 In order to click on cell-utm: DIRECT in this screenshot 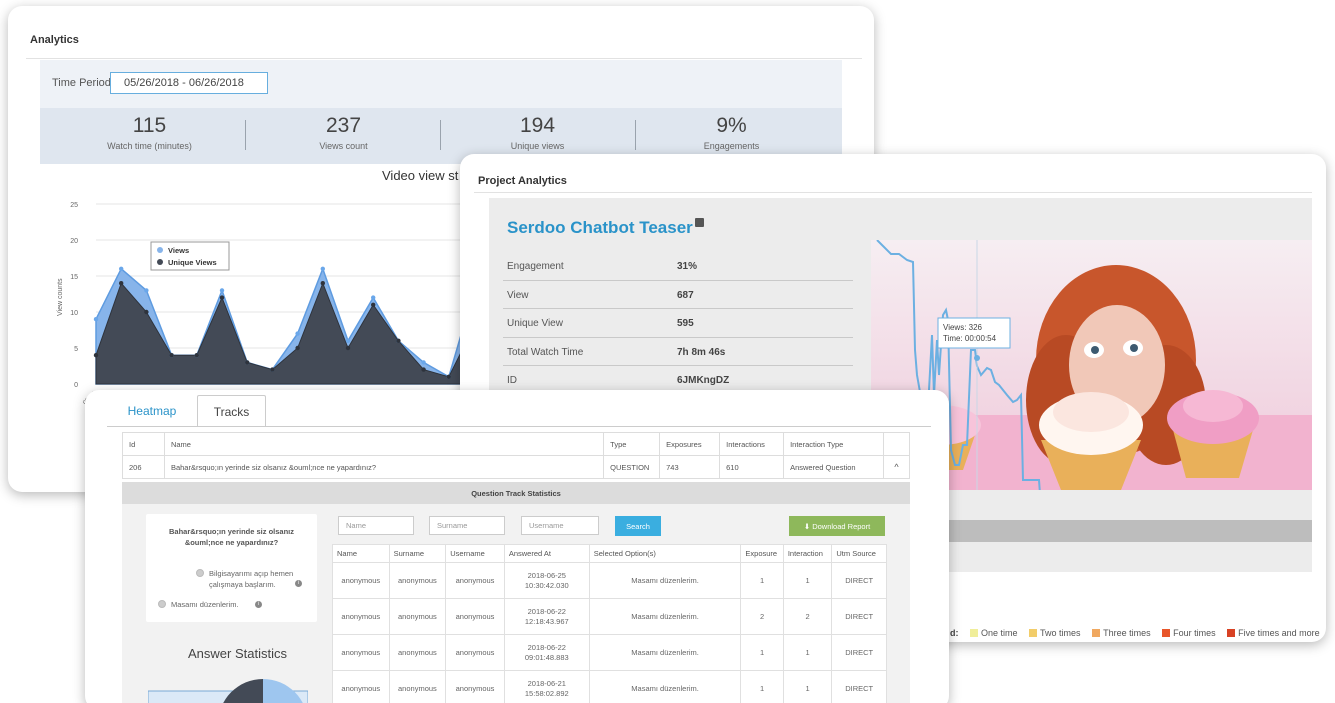, I will do `click(859, 652)`.